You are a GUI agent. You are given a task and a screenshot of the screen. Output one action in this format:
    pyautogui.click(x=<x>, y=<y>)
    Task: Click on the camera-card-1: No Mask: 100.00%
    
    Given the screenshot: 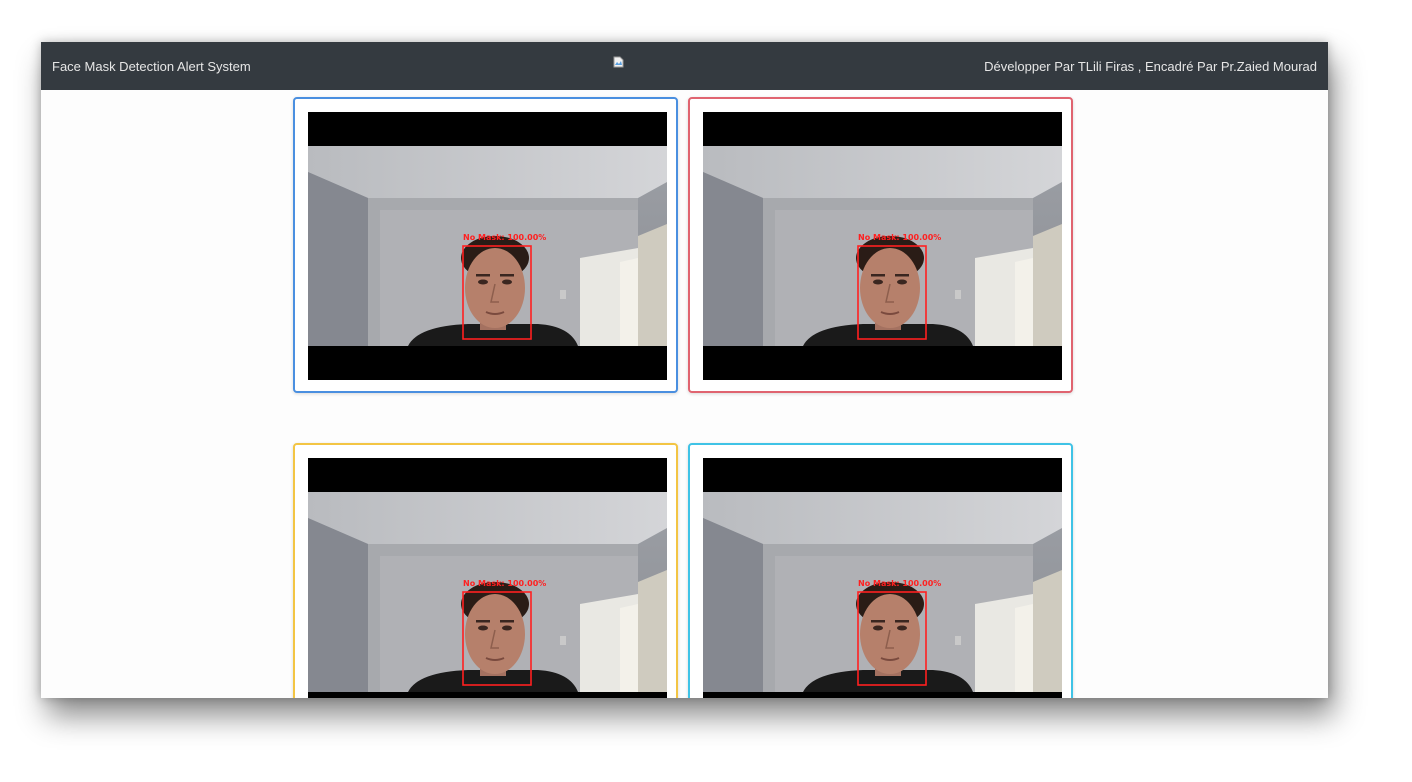 What is the action you would take?
    pyautogui.click(x=485, y=245)
    